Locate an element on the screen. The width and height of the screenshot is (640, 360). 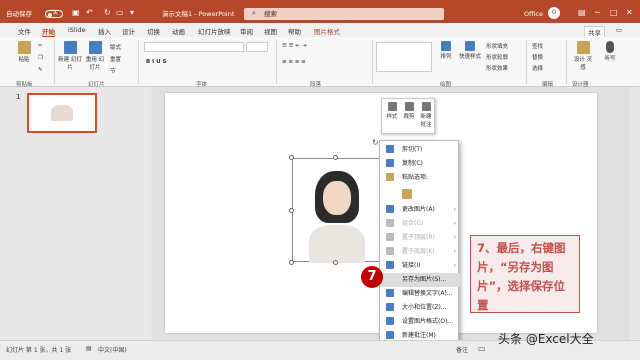
context-menu-label: 粘贴选项: is located at coordinates (415, 177).